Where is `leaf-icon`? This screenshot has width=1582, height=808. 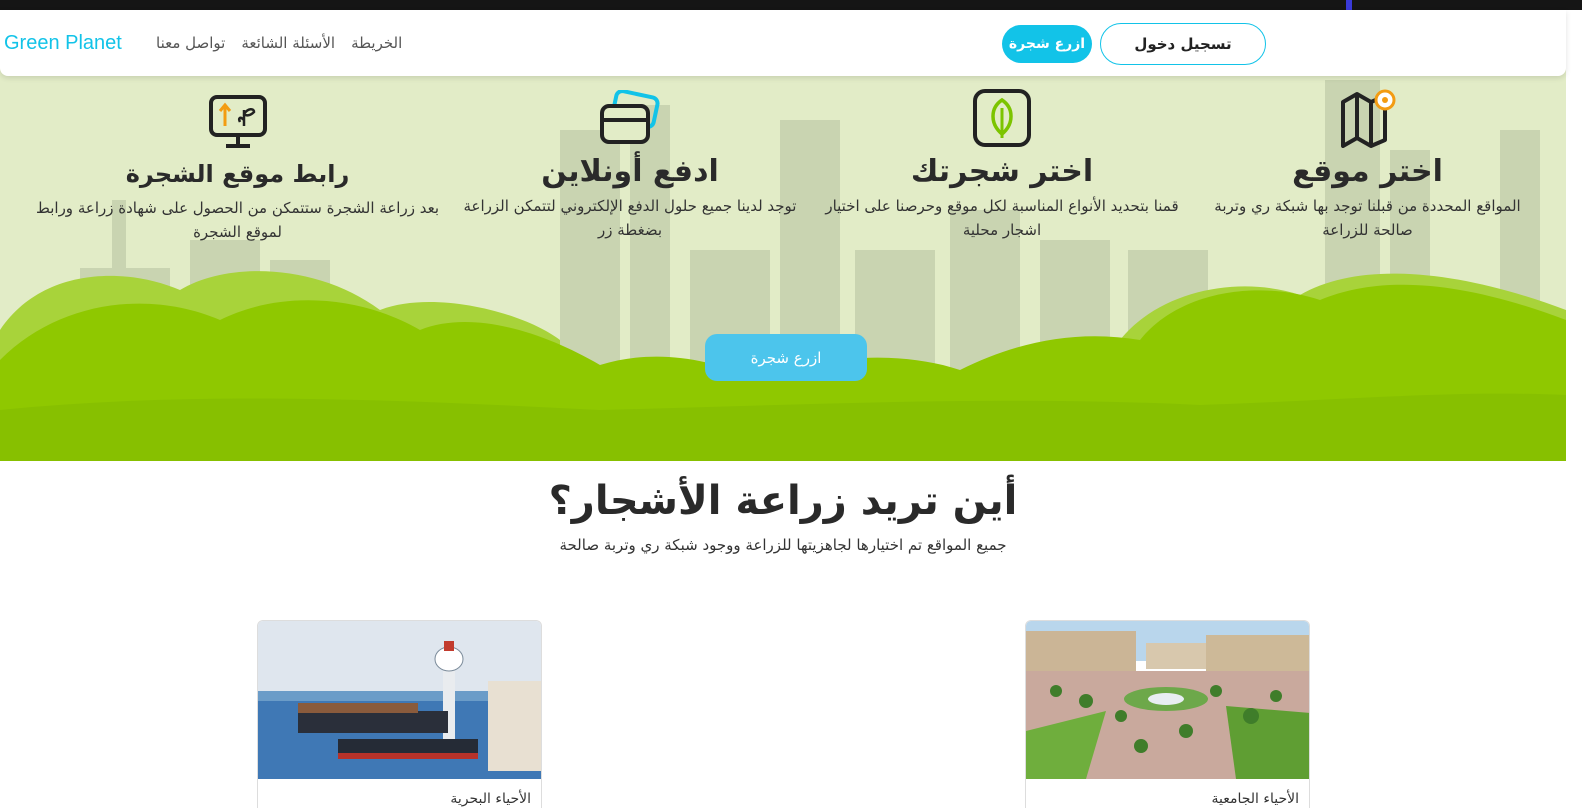 leaf-icon is located at coordinates (1002, 118).